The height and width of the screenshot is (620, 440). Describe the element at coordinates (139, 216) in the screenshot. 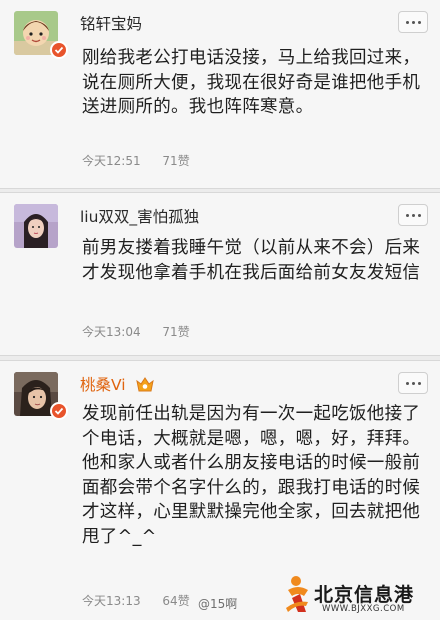

I see `username: liu双双_害怕孤独` at that location.